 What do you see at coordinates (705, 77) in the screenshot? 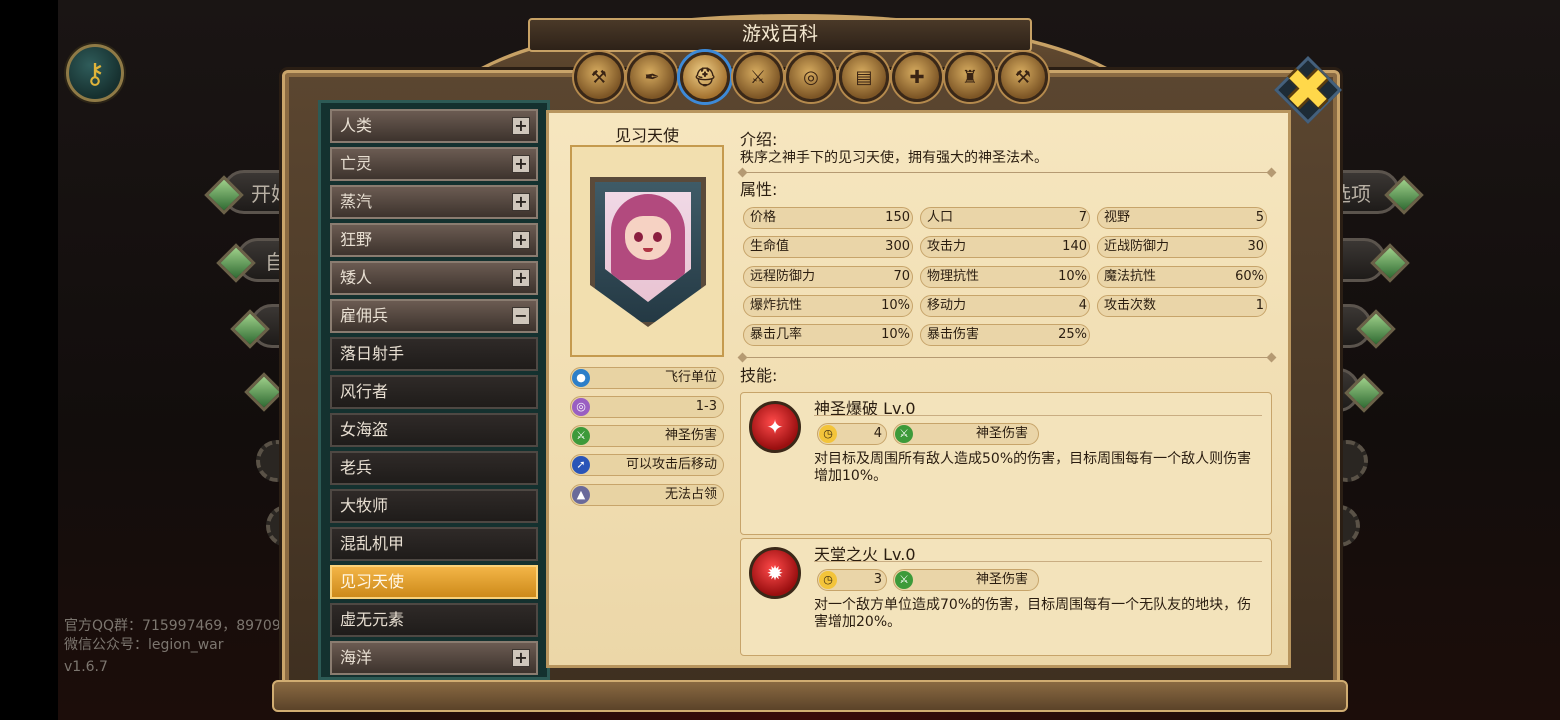
I see `helmet-tab-icon: ⛑` at bounding box center [705, 77].